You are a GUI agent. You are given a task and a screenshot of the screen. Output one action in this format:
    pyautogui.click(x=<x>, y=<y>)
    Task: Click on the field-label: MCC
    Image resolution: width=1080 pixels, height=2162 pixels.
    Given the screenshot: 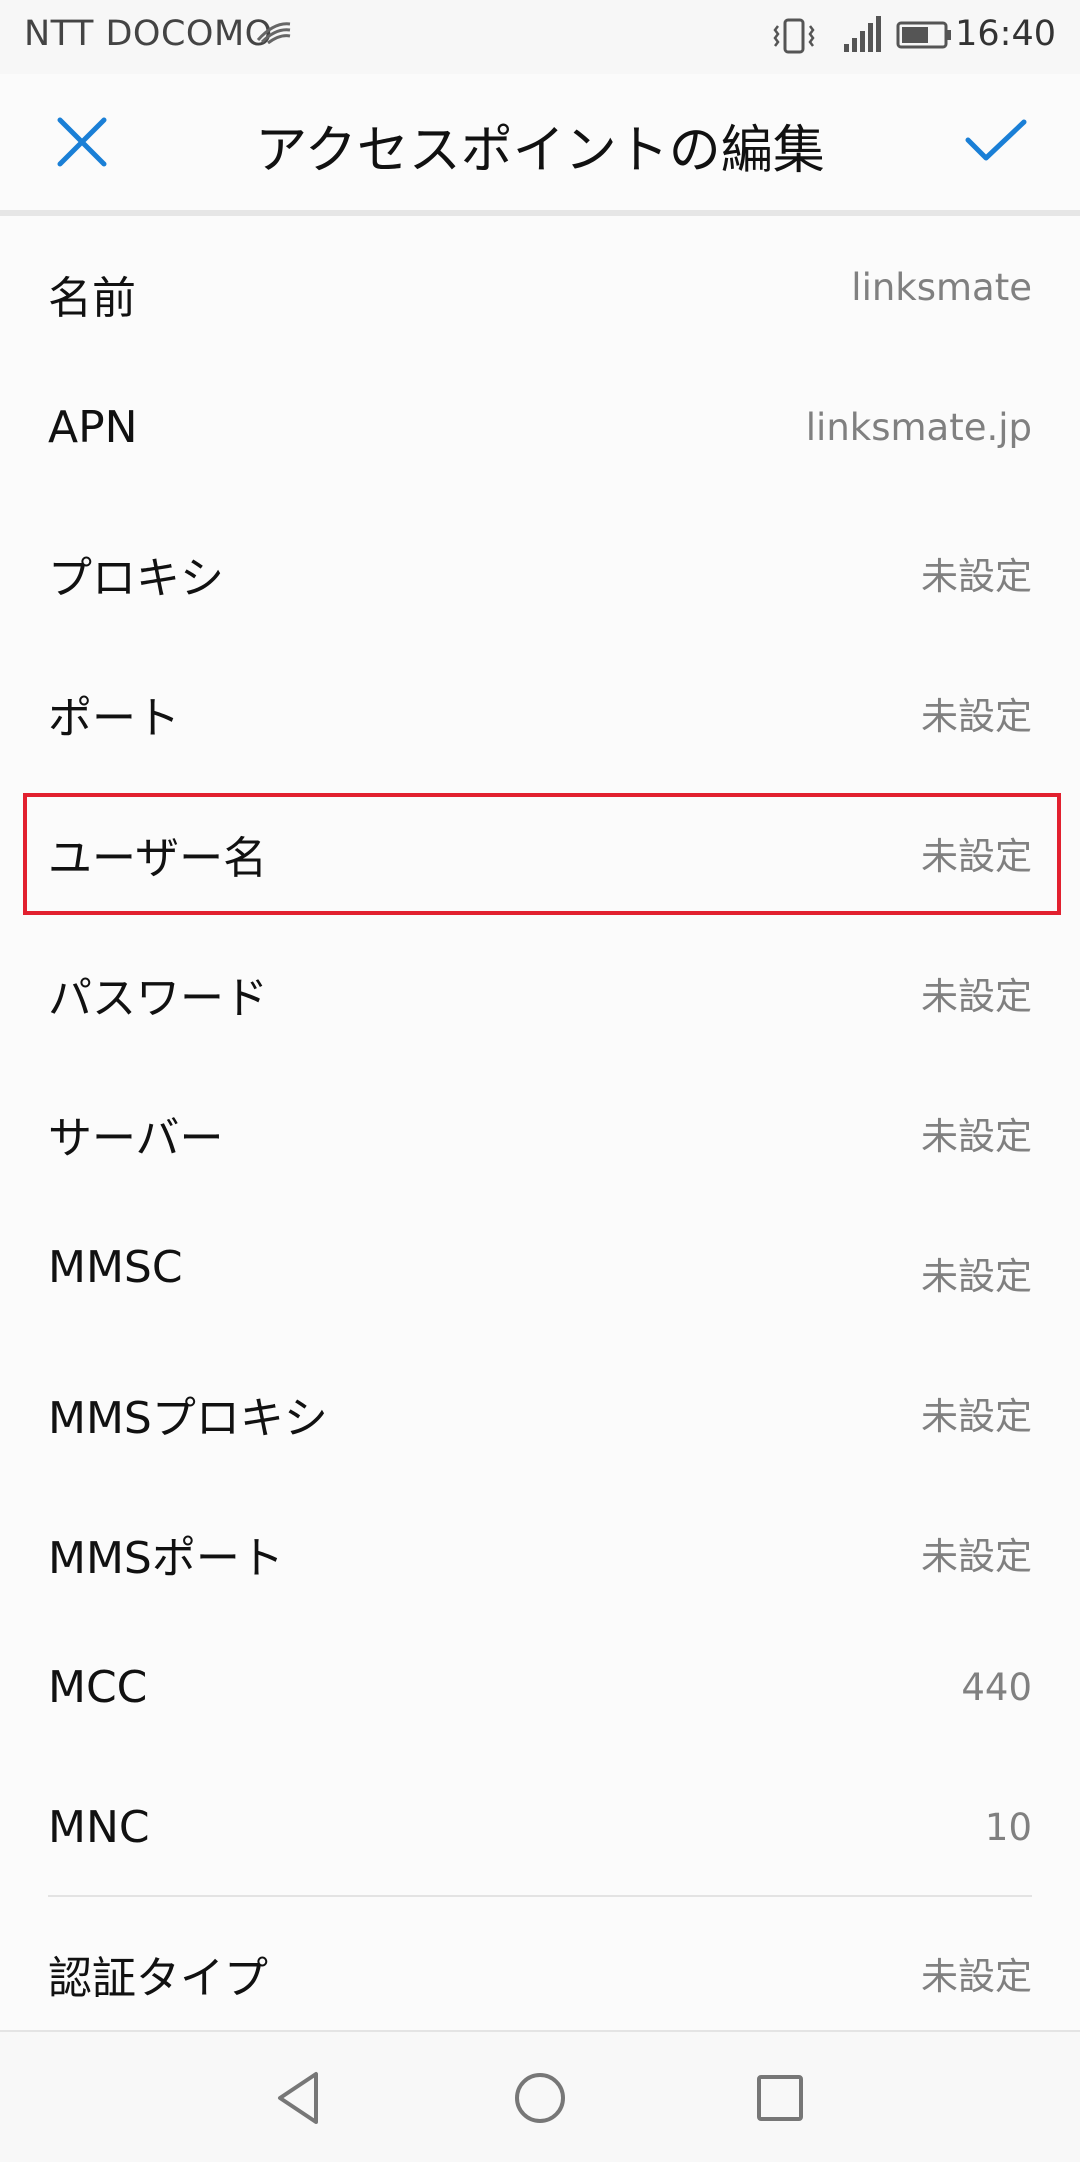 What is the action you would take?
    pyautogui.click(x=98, y=1687)
    